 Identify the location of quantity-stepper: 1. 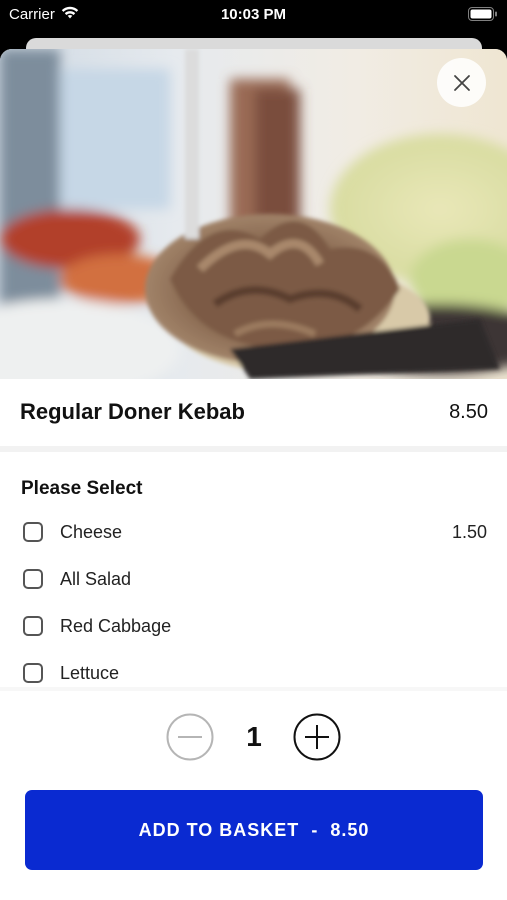
(253, 737).